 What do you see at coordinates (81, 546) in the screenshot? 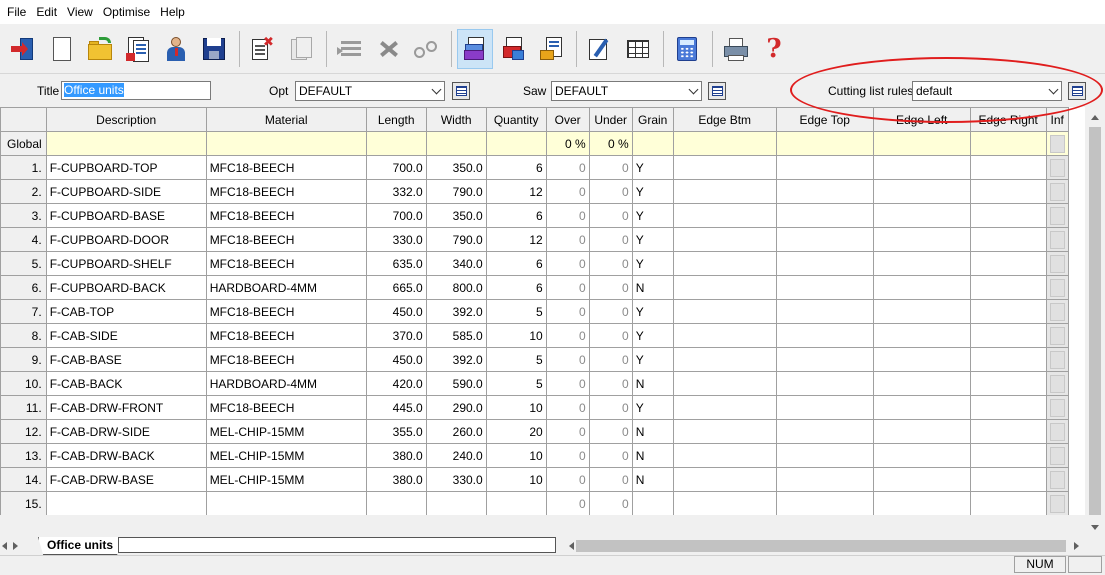
I see `sheet-tab-office-units: Office units` at bounding box center [81, 546].